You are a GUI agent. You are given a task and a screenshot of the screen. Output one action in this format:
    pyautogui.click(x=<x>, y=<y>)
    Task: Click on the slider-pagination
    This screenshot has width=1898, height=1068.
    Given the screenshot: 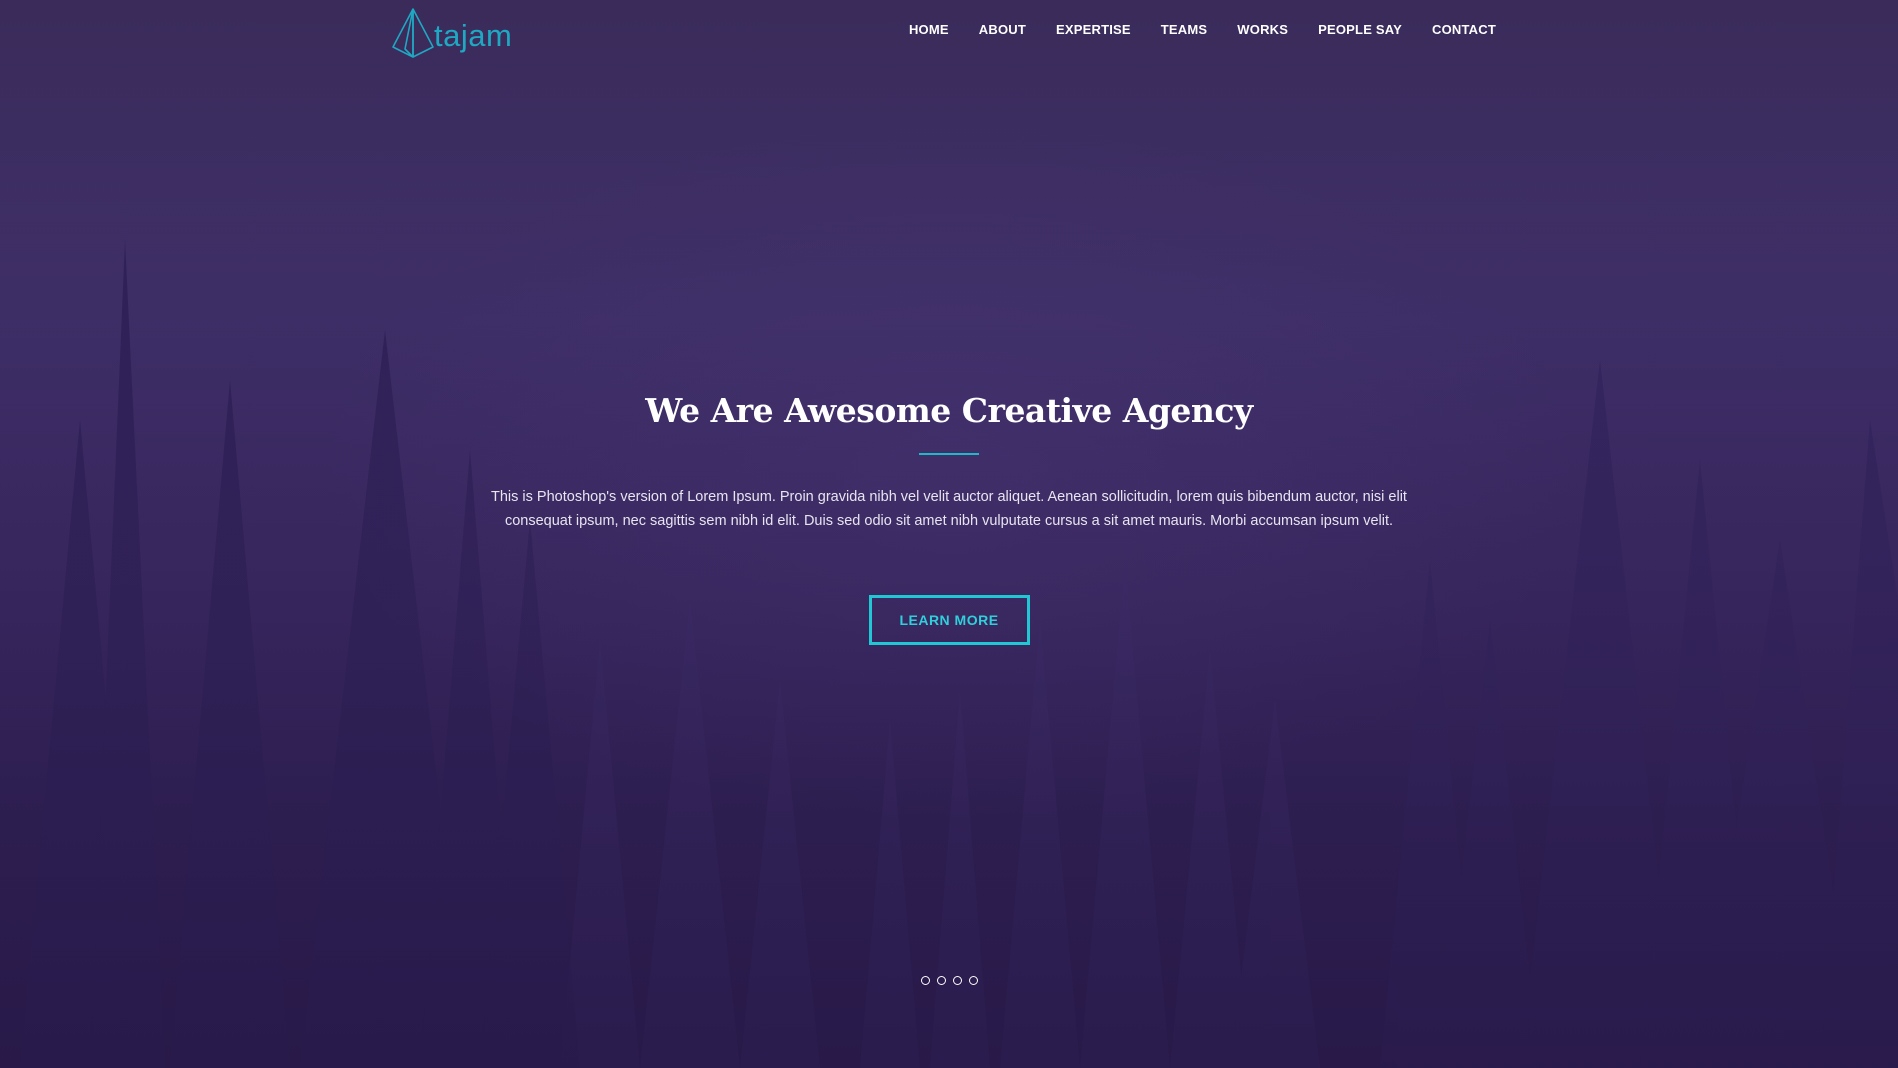 What is the action you would take?
    pyautogui.click(x=949, y=980)
    